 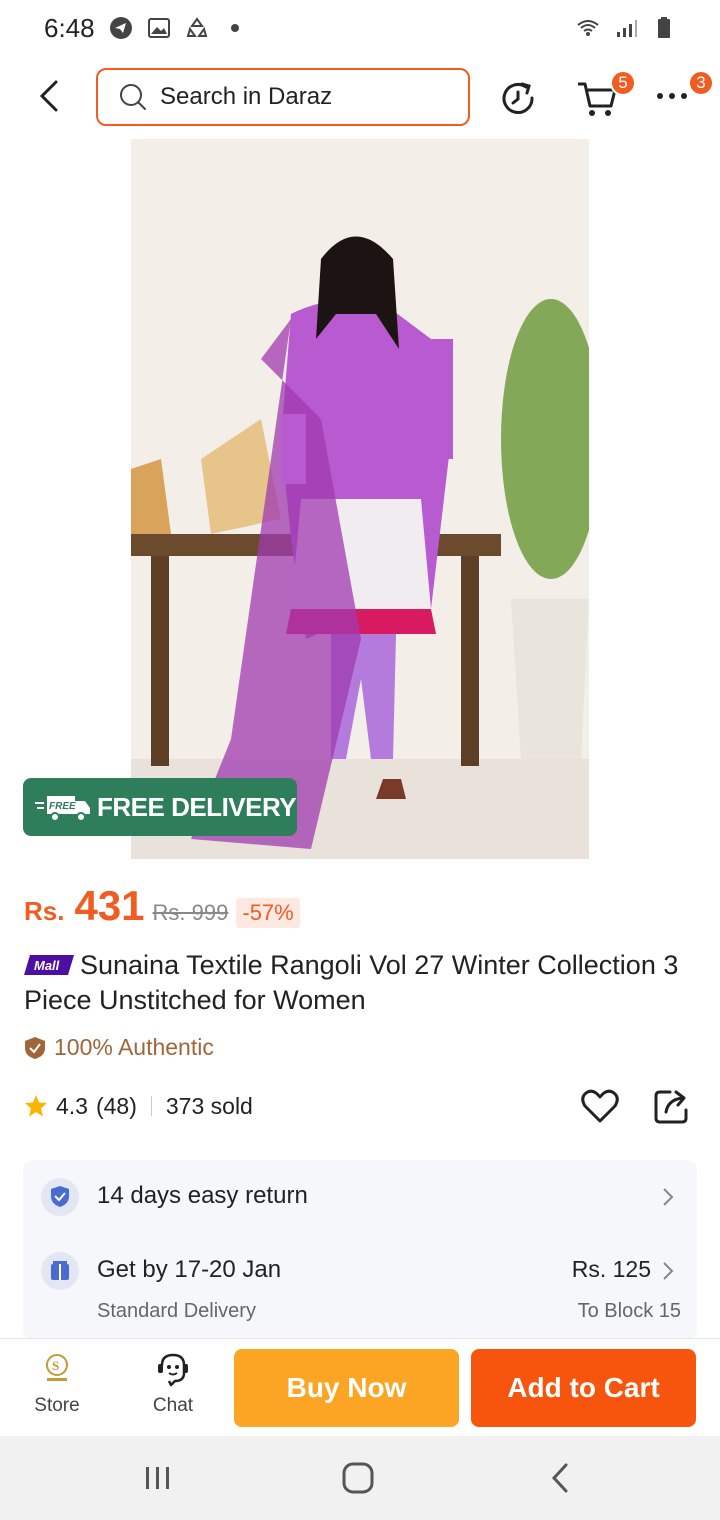 What do you see at coordinates (360, 1196) in the screenshot?
I see `return-policy-row: 14 days easy return` at bounding box center [360, 1196].